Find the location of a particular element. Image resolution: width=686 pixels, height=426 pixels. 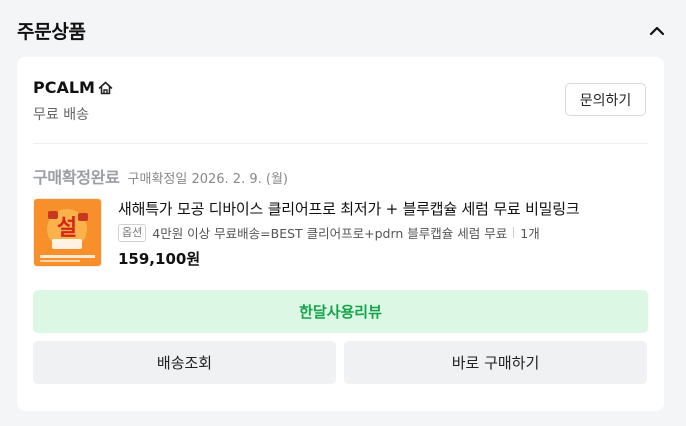

section-title: 주문상품 is located at coordinates (51, 32).